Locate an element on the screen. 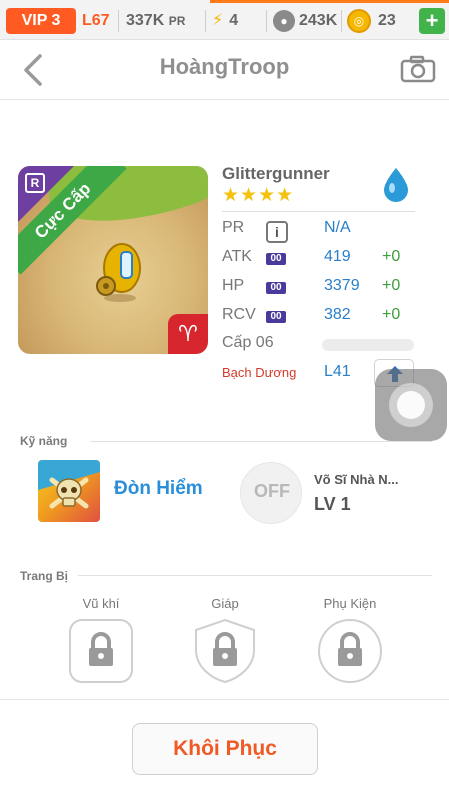 The height and width of the screenshot is (800, 449). hero-portrait: R Cực Cấp ♈ is located at coordinates (113, 260).